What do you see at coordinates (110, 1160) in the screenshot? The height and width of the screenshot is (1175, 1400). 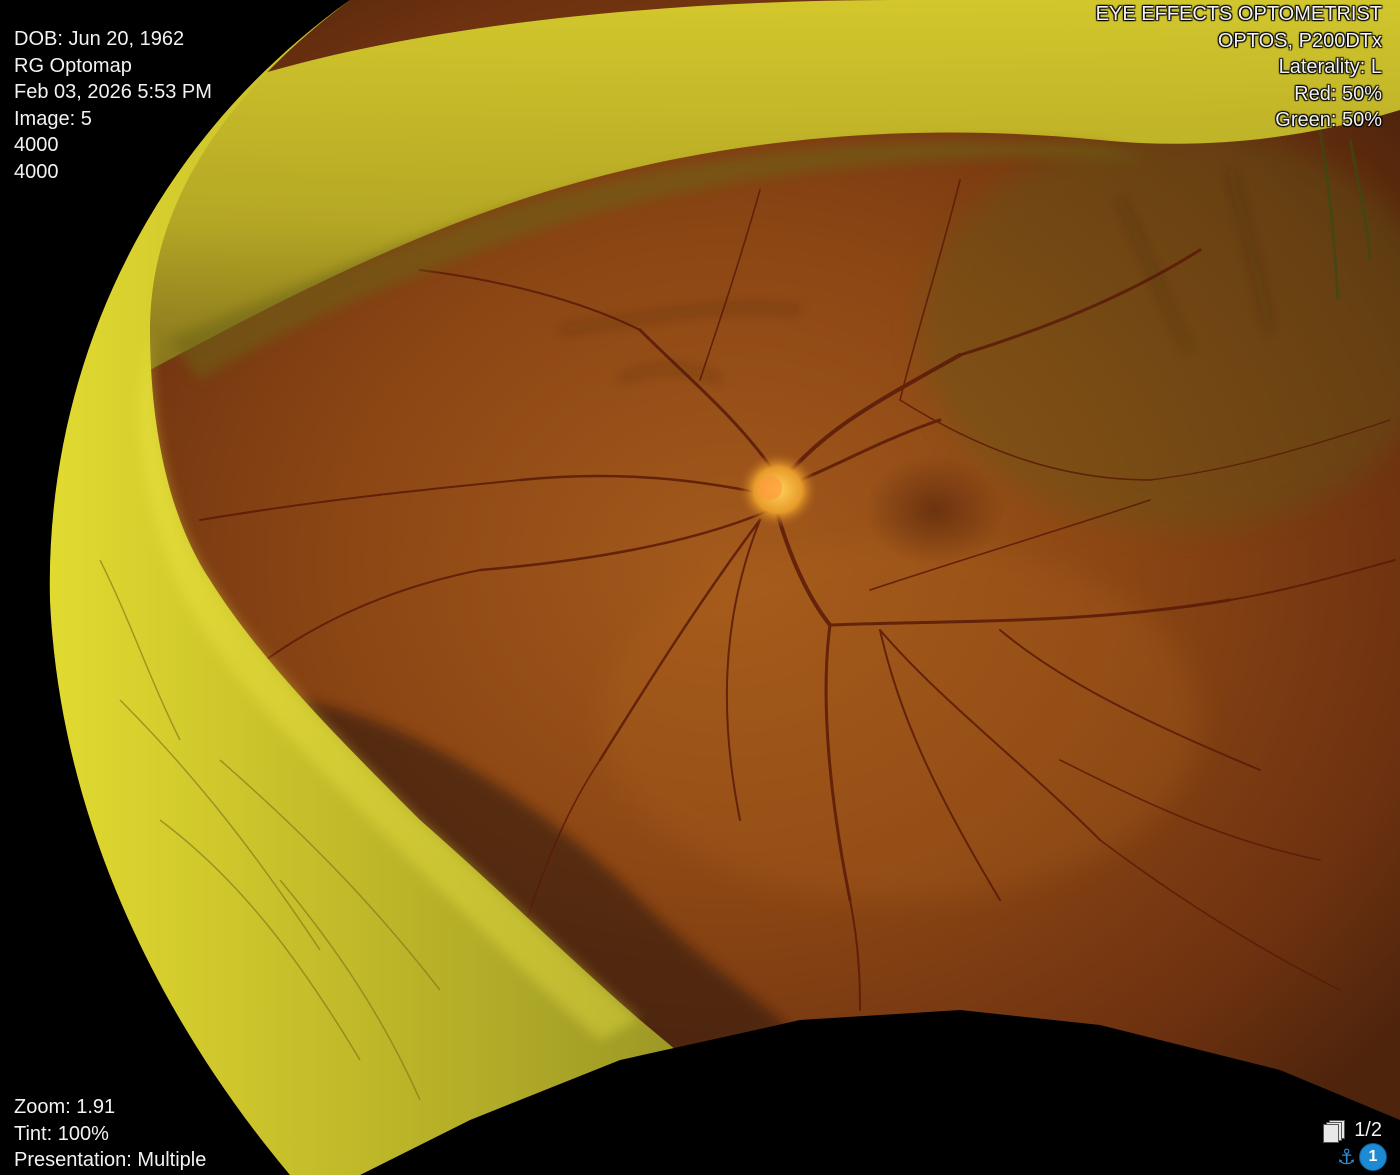 I see `presentation-mode: Presentation: Multiple` at bounding box center [110, 1160].